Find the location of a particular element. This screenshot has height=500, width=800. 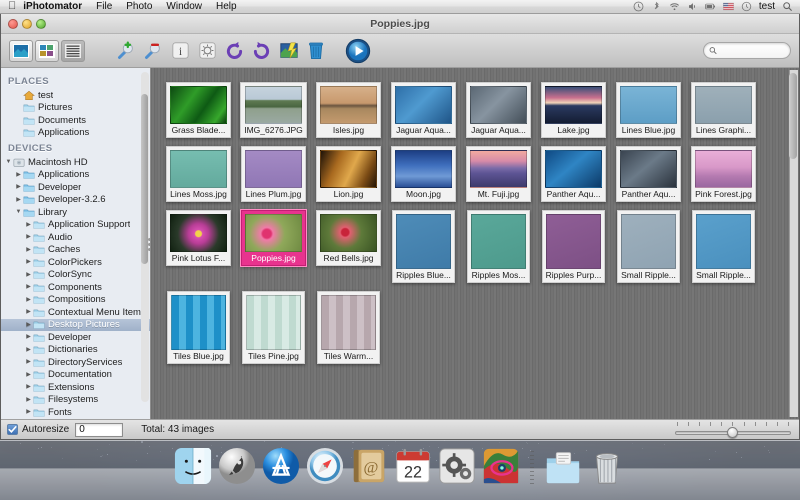

slideshow-play-button is located at coordinates (358, 51).